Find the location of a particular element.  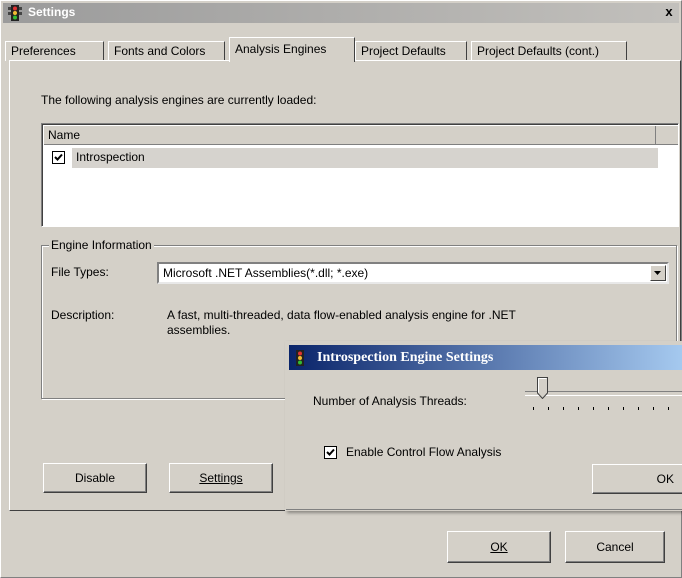

list-item: Introspection is located at coordinates (351, 158).